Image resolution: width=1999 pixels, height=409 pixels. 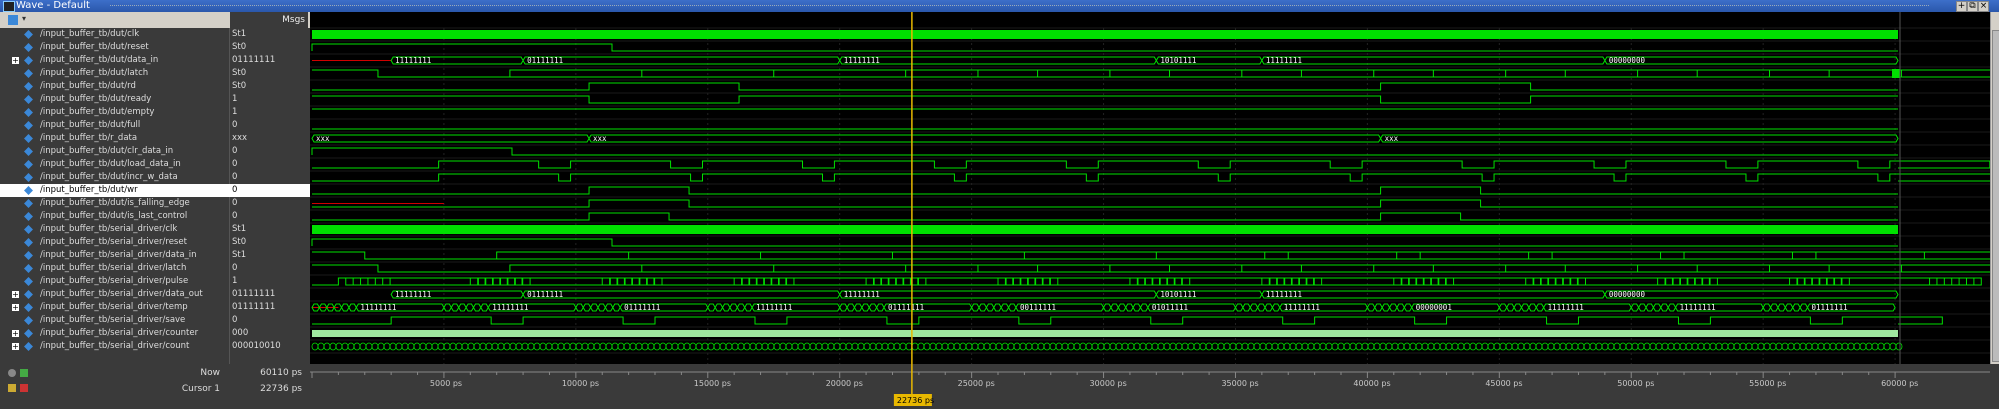 I want to click on signal-row: /input_buffer_tb/dut/load_data_in, so click(x=114, y=164).